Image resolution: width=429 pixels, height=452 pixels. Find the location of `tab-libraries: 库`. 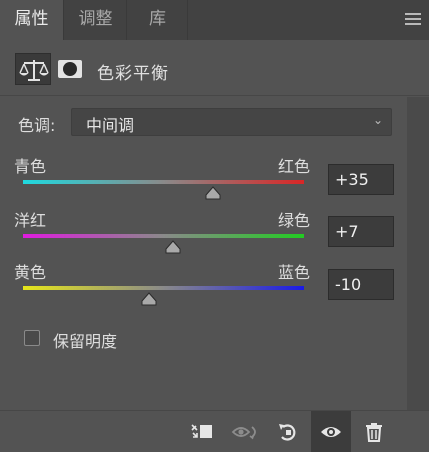

tab-libraries: 库 is located at coordinates (158, 20).